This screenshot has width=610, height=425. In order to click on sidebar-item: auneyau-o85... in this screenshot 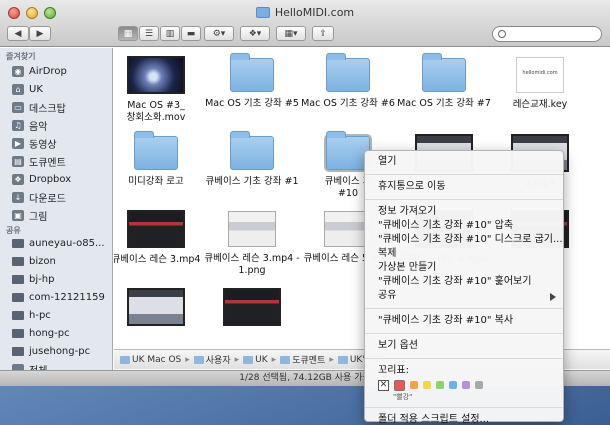, I will do `click(62, 243)`.